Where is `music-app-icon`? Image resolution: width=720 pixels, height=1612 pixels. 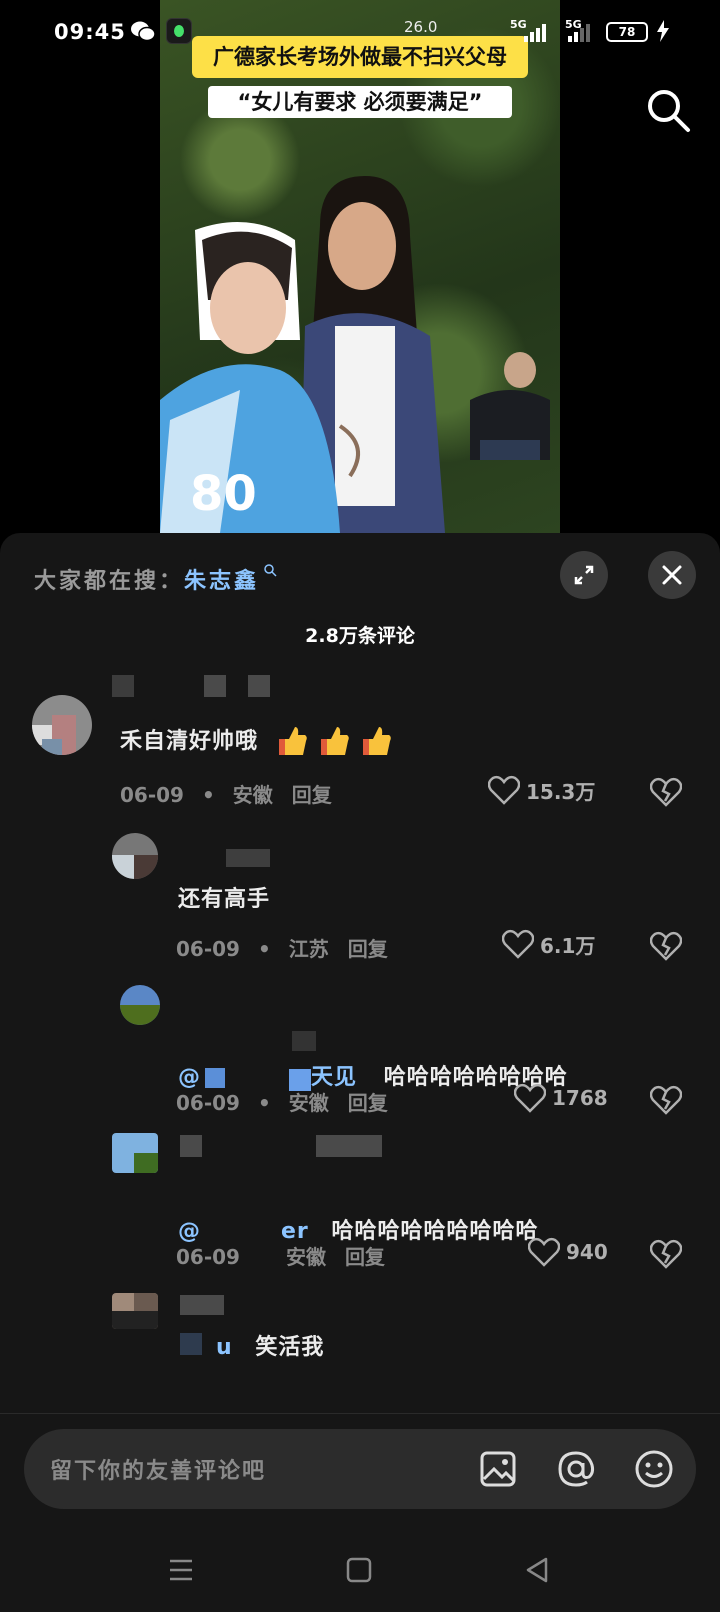 music-app-icon is located at coordinates (179, 31).